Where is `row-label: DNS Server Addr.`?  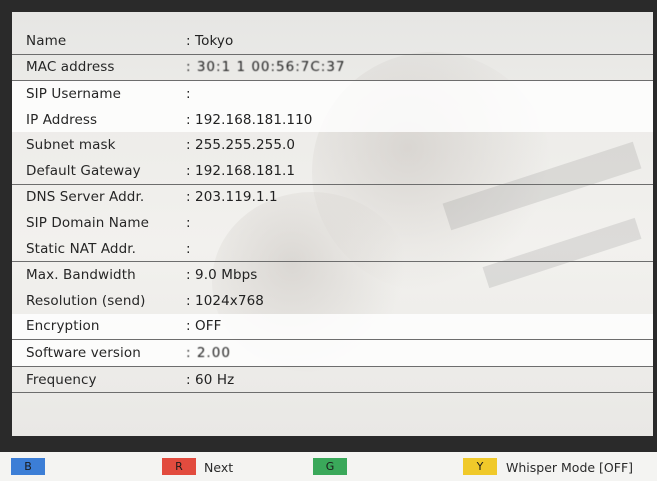 row-label: DNS Server Addr. is located at coordinates (85, 197).